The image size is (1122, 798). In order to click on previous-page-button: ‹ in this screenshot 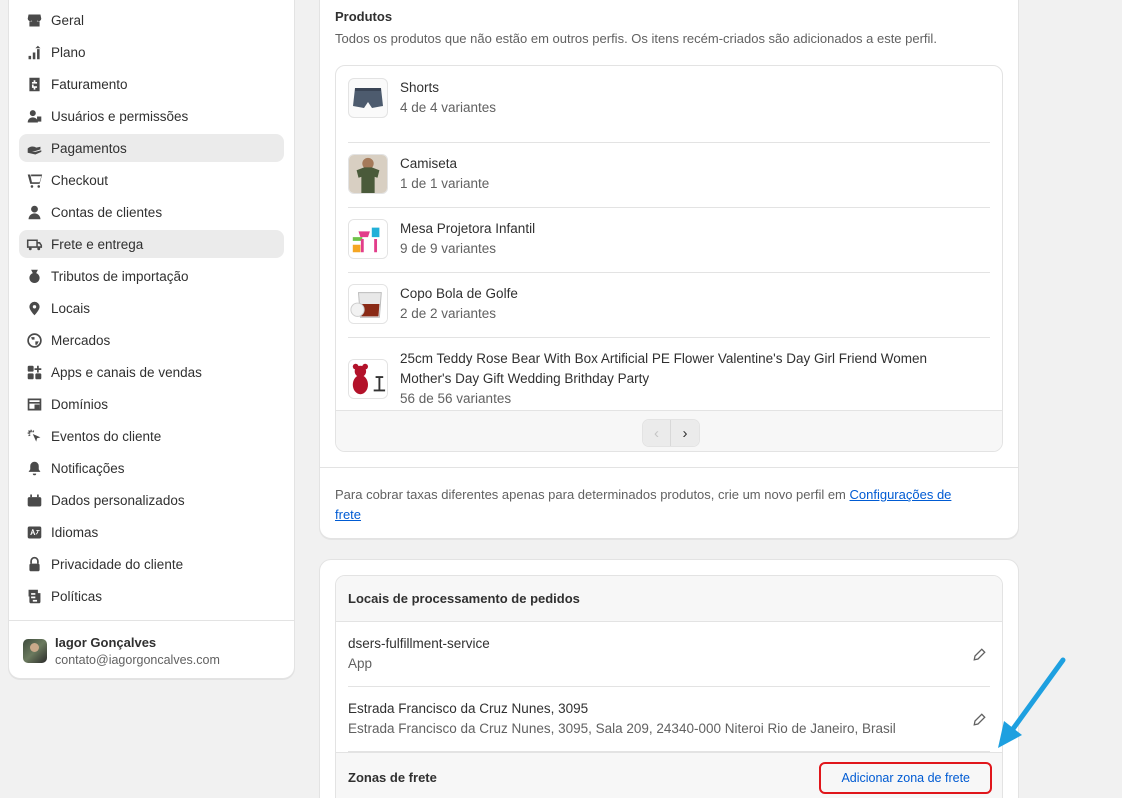, I will do `click(657, 433)`.